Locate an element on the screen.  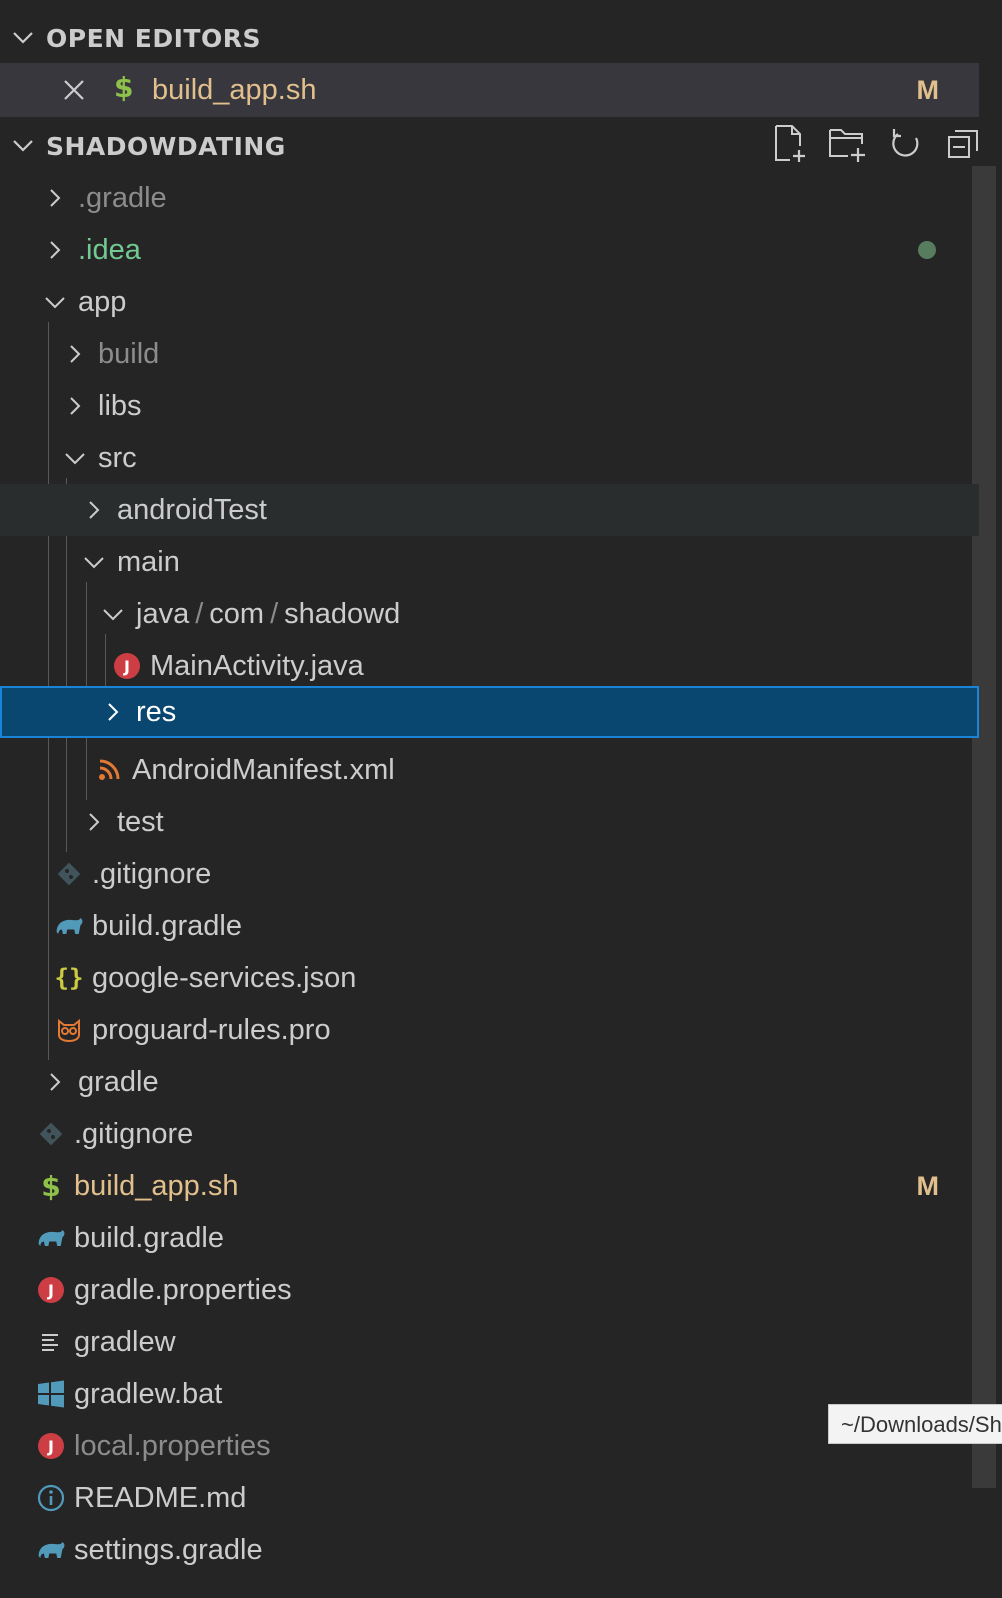
tree-item-proguard-file: proguard-rules.pro is located at coordinates (489, 1030).